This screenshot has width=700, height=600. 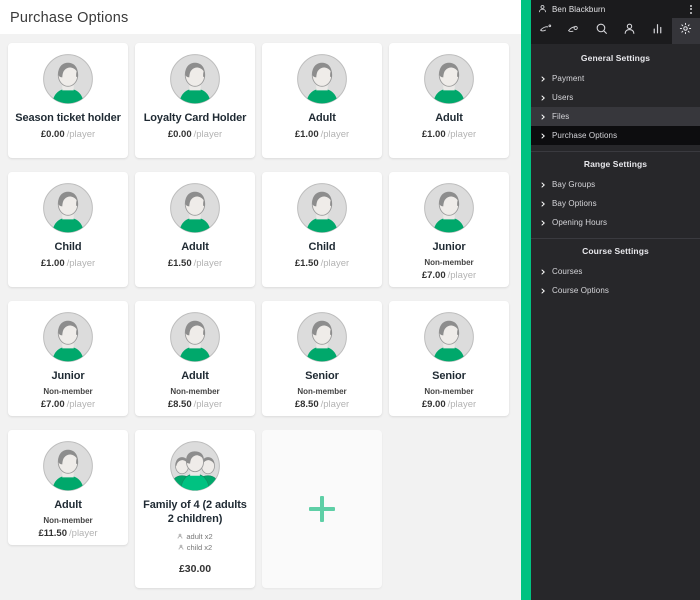 What do you see at coordinates (615, 97) in the screenshot?
I see `sidebar-item-users: Users` at bounding box center [615, 97].